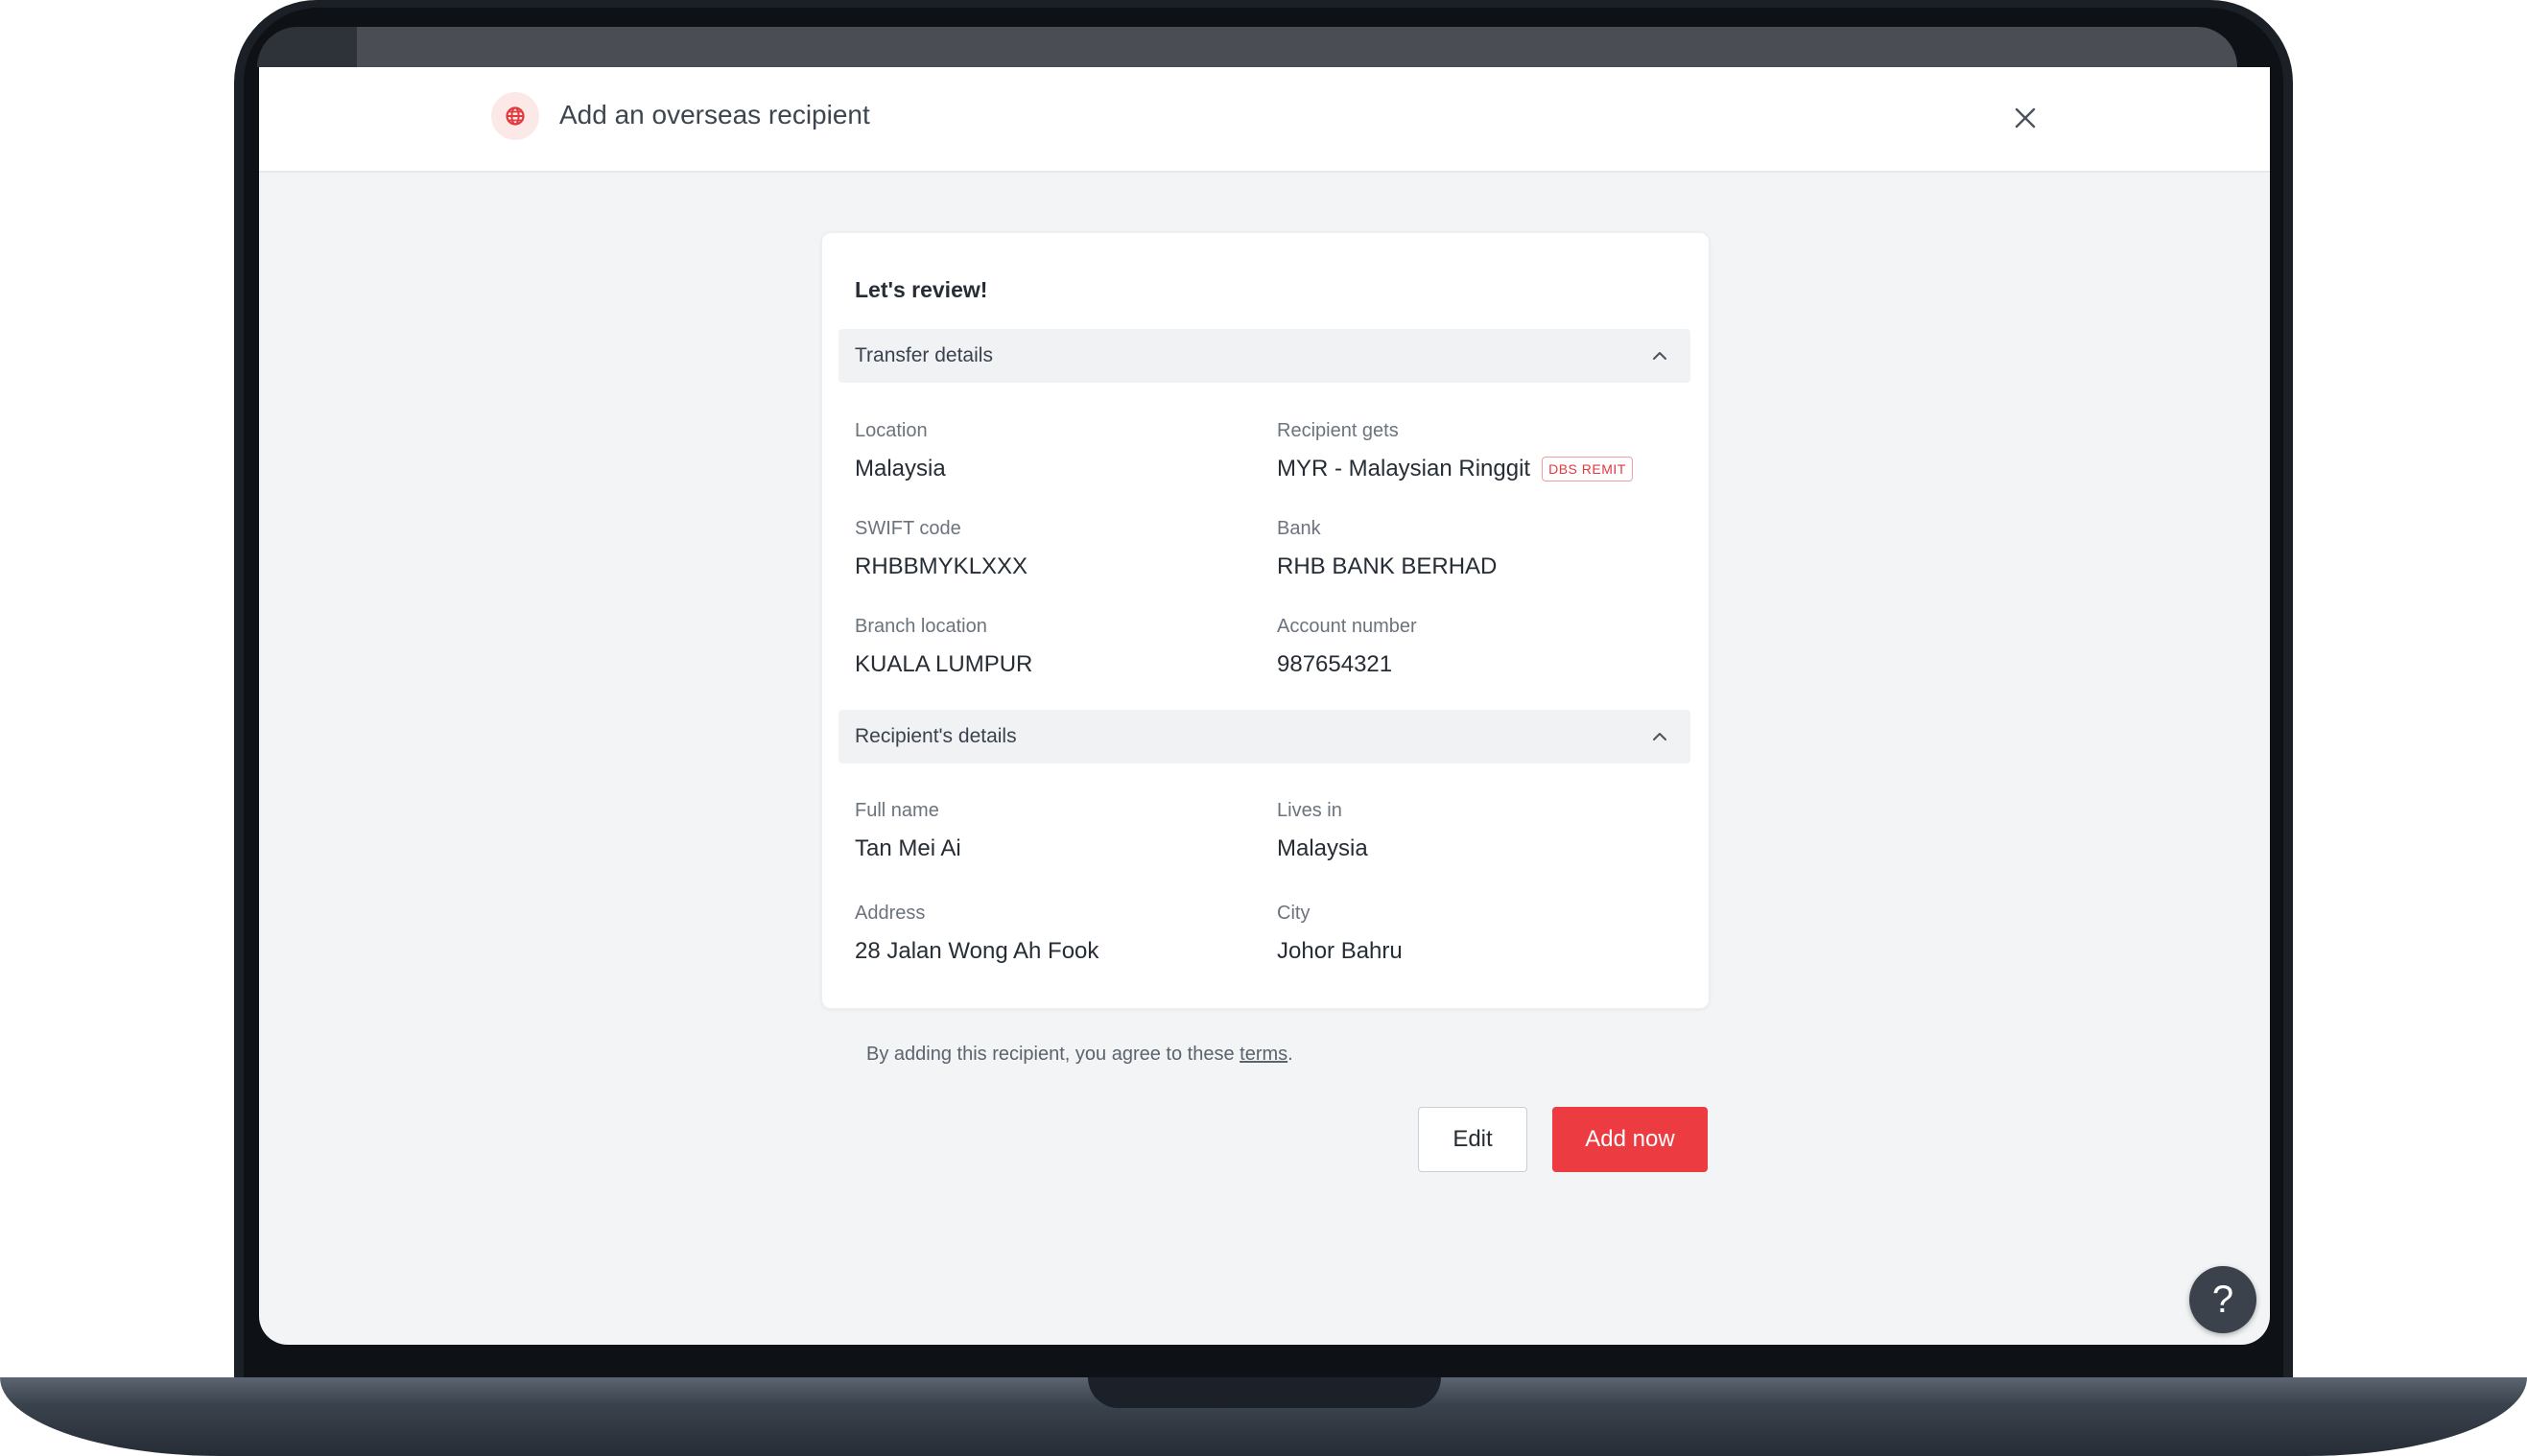  What do you see at coordinates (1478, 549) in the screenshot?
I see `bank-field: Bank RHB BANK BERHAD` at bounding box center [1478, 549].